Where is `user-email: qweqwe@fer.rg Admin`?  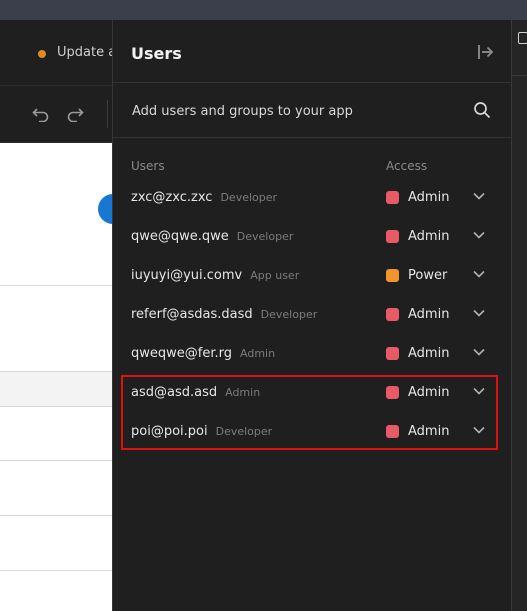
user-email: qweqwe@fer.rg Admin is located at coordinates (203, 353).